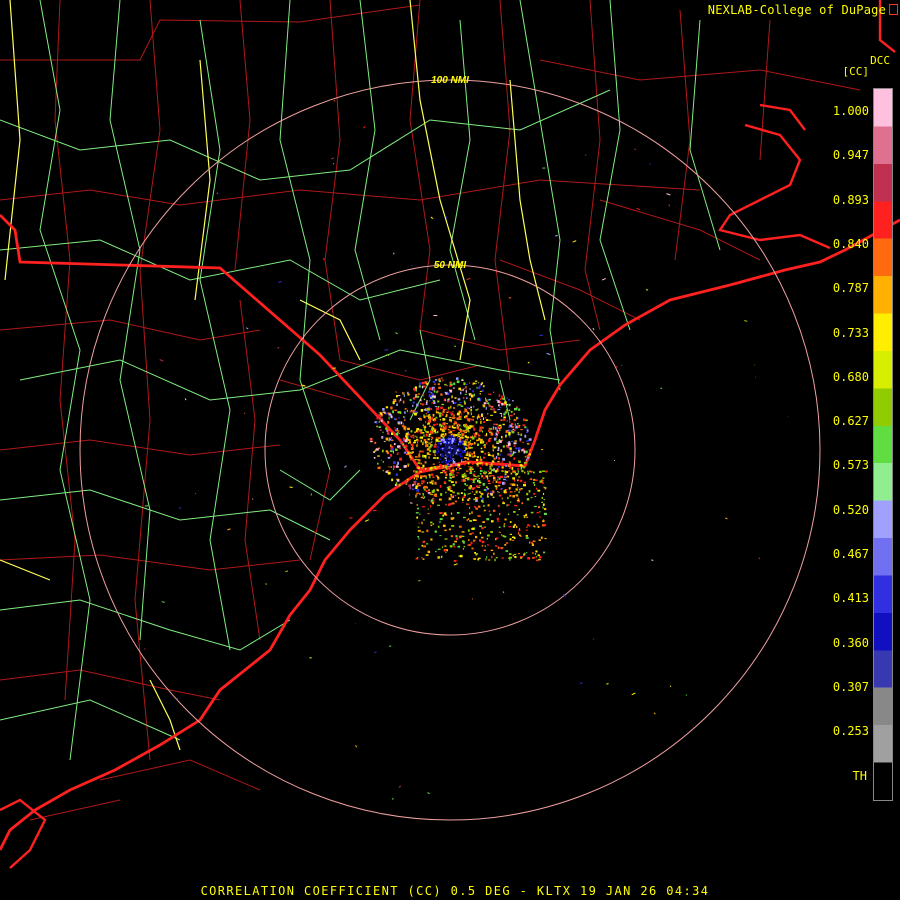 The width and height of the screenshot is (900, 900). What do you see at coordinates (850, 509) in the screenshot?
I see `colorbar-tick-label: 0.520` at bounding box center [850, 509].